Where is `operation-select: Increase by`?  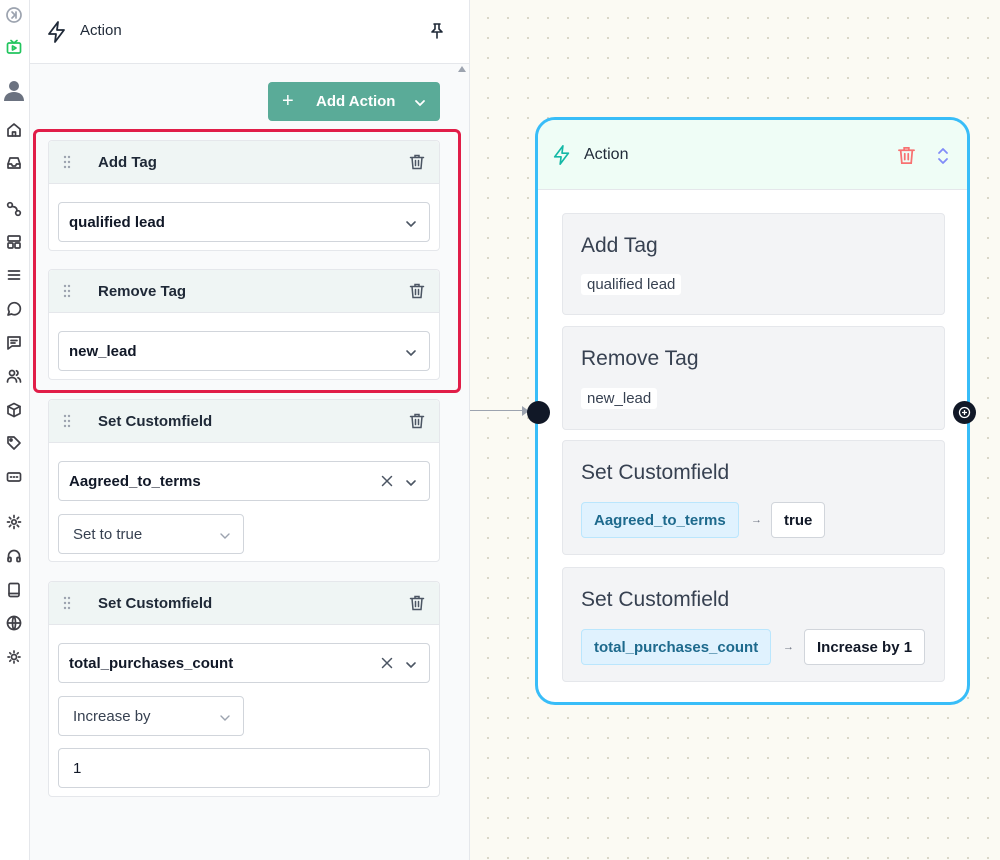
operation-select: Increase by is located at coordinates (151, 716).